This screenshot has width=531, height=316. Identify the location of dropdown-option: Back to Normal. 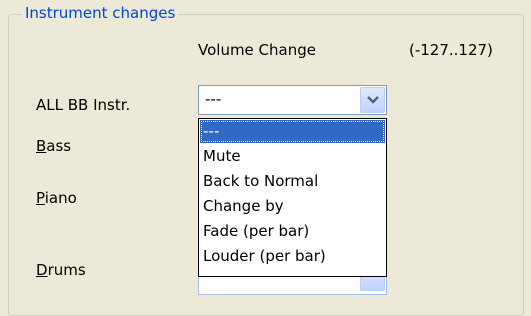
(292, 181).